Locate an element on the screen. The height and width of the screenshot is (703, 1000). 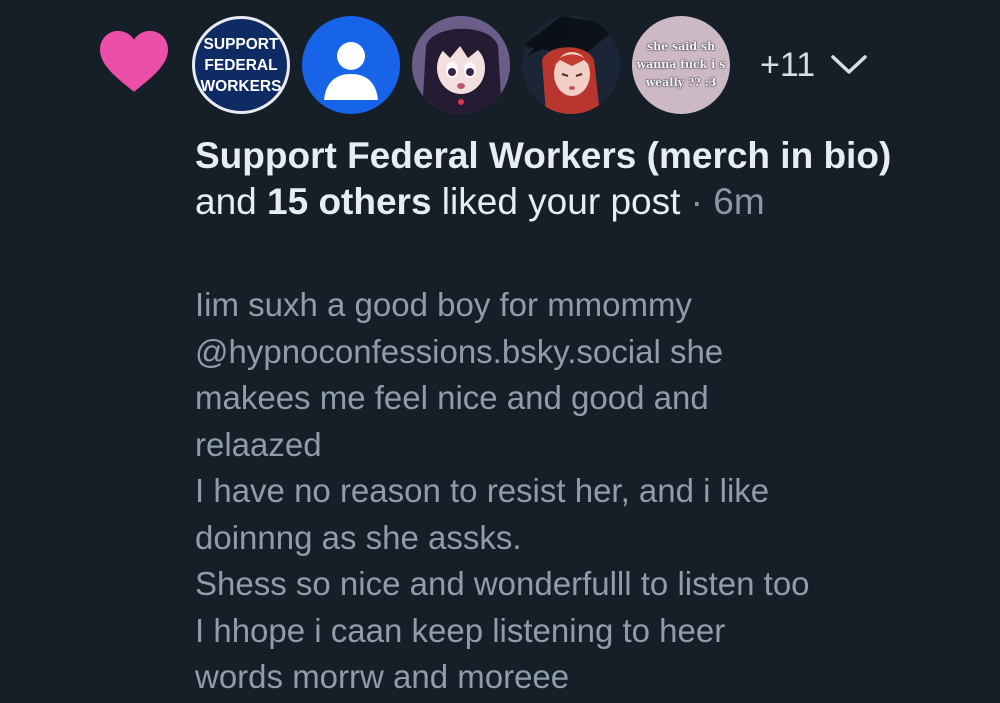
action-text: liked your post is located at coordinates (556, 201).